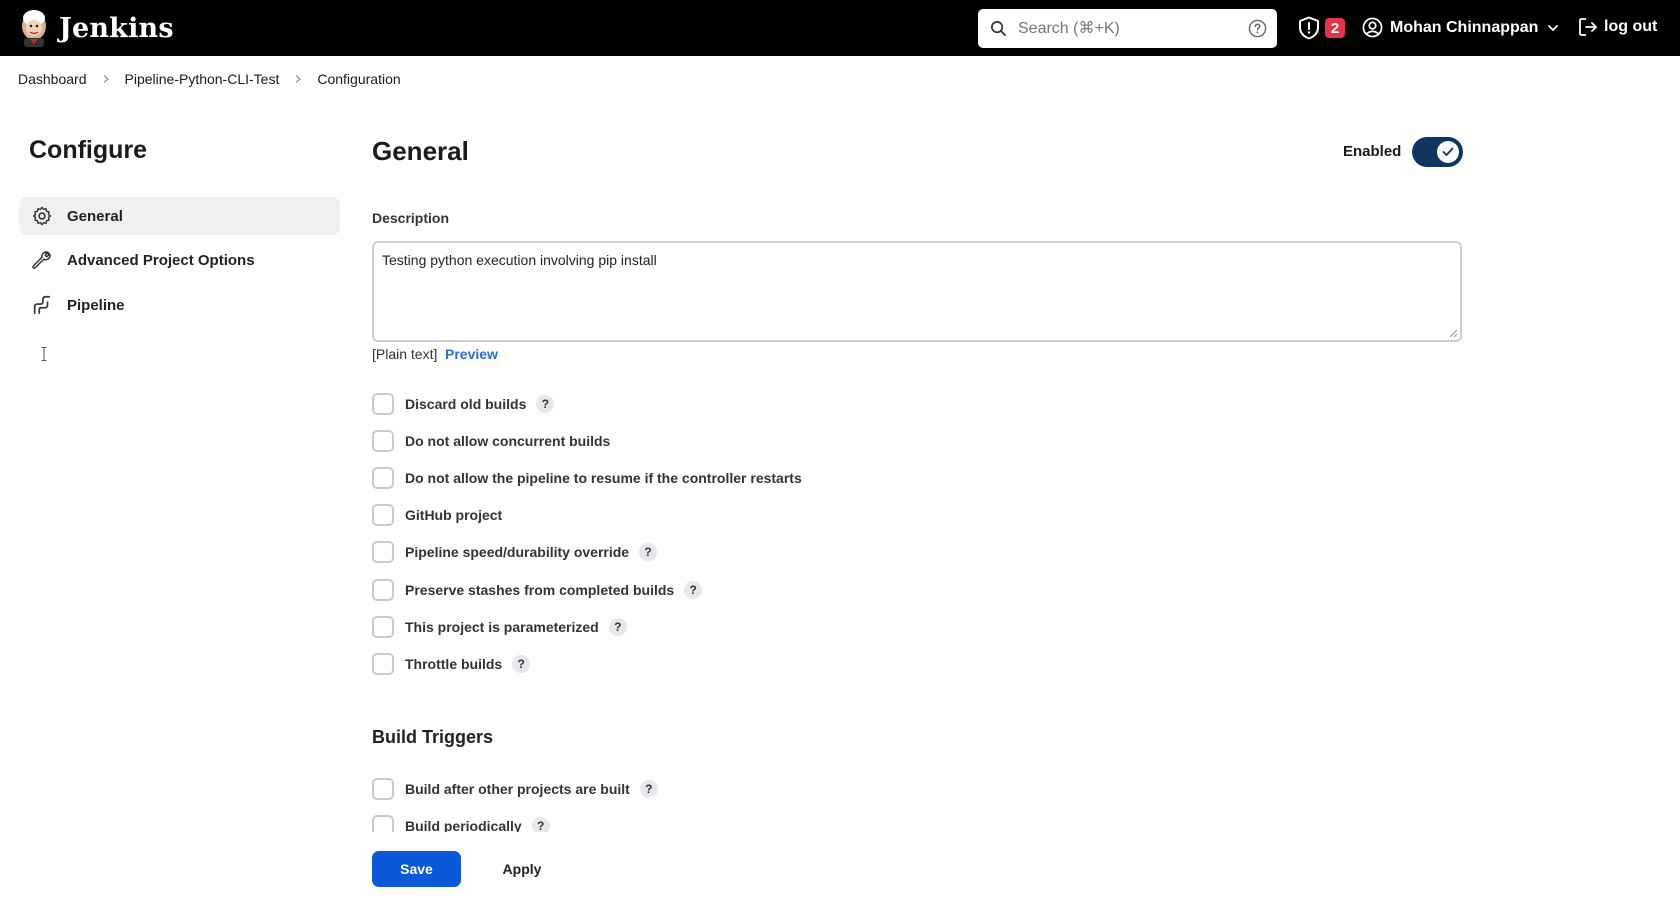 The image size is (1680, 900). I want to click on sidebar-item-label: Pipeline, so click(96, 305).